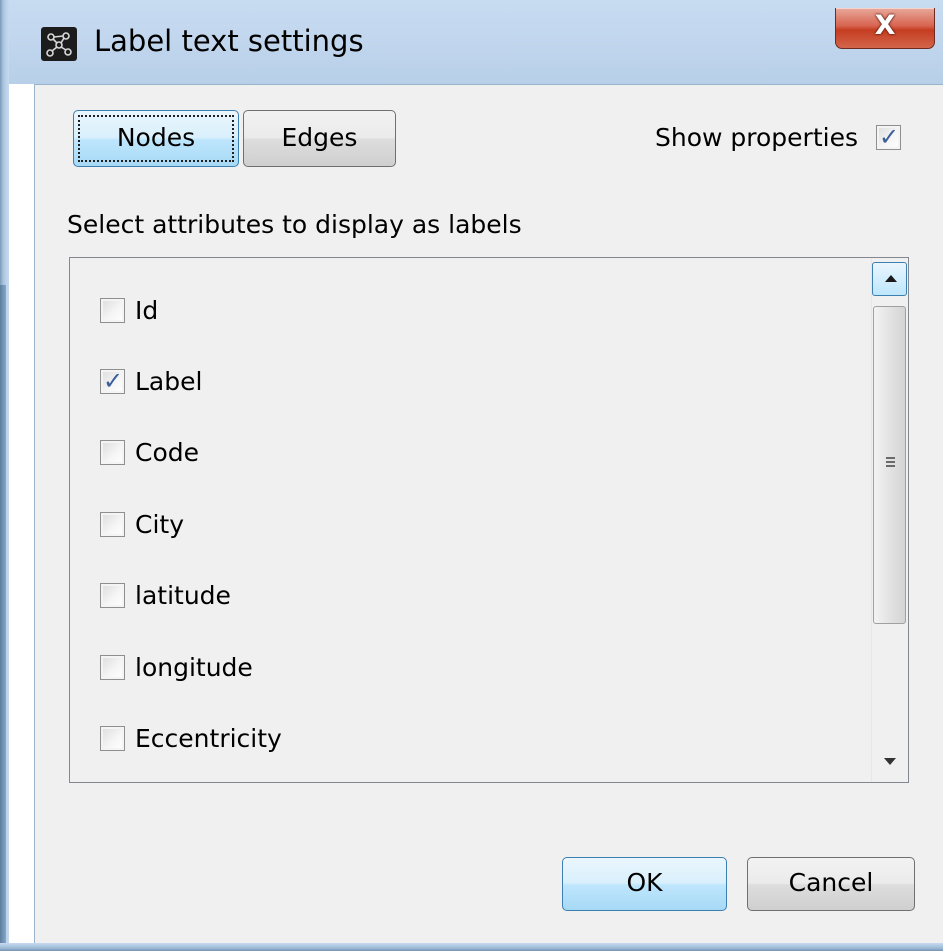  Describe the element at coordinates (471, 947) in the screenshot. I see `window-frame-bottom` at that location.